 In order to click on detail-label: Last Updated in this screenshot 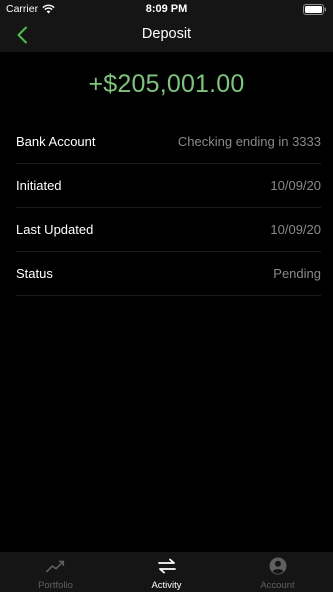, I will do `click(55, 229)`.